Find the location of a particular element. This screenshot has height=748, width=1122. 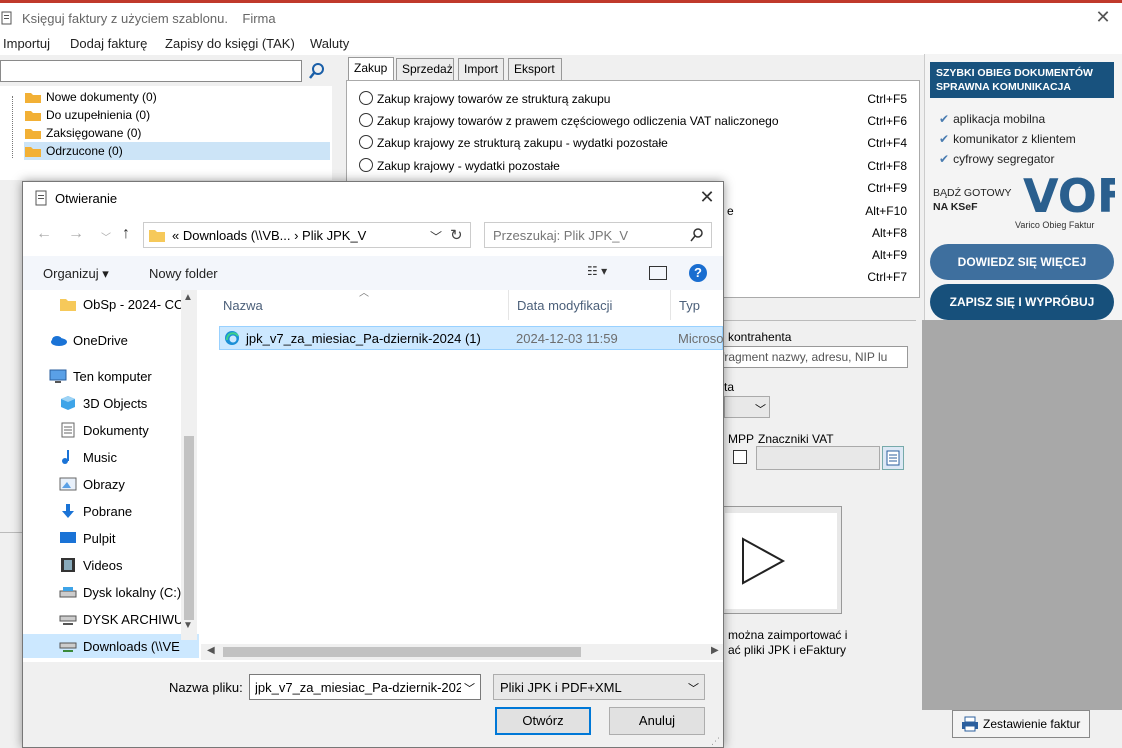

date-dropdown: ﹀ is located at coordinates (747, 407).